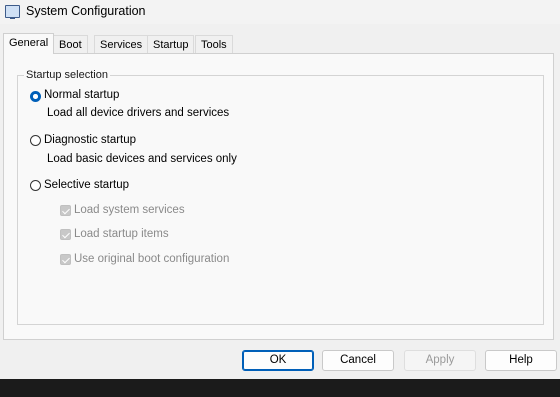 This screenshot has width=560, height=397. Describe the element at coordinates (278, 43) in the screenshot. I see `tab-strip: General Boot Services Startup Tools` at that location.